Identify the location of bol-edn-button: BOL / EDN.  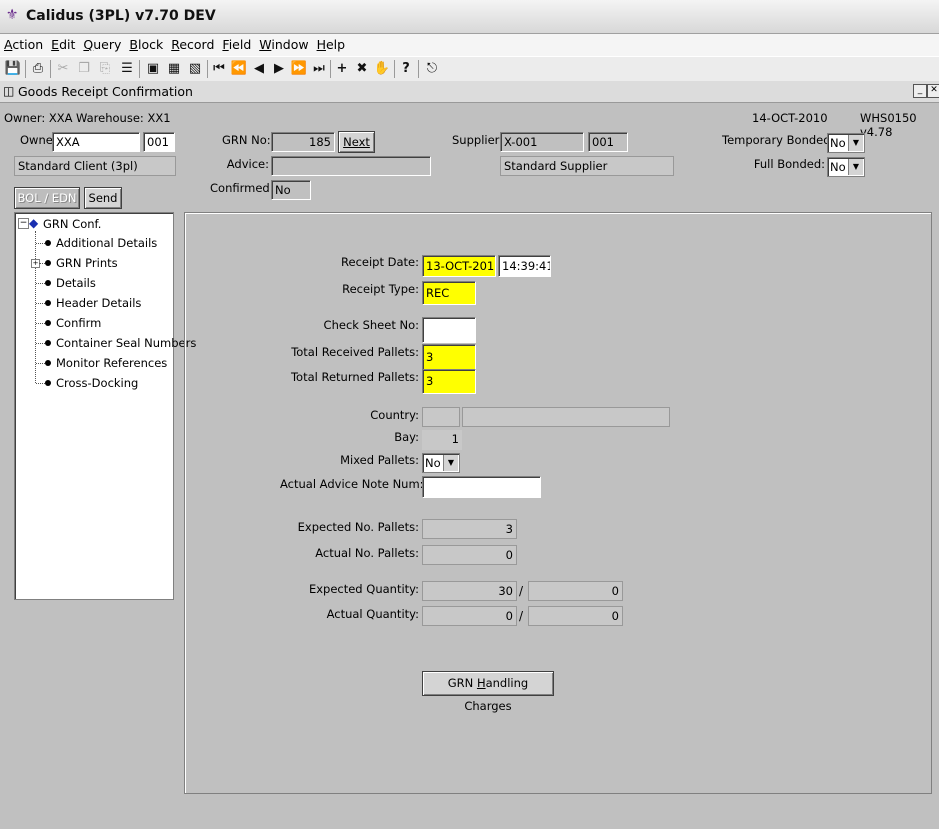
(47, 198).